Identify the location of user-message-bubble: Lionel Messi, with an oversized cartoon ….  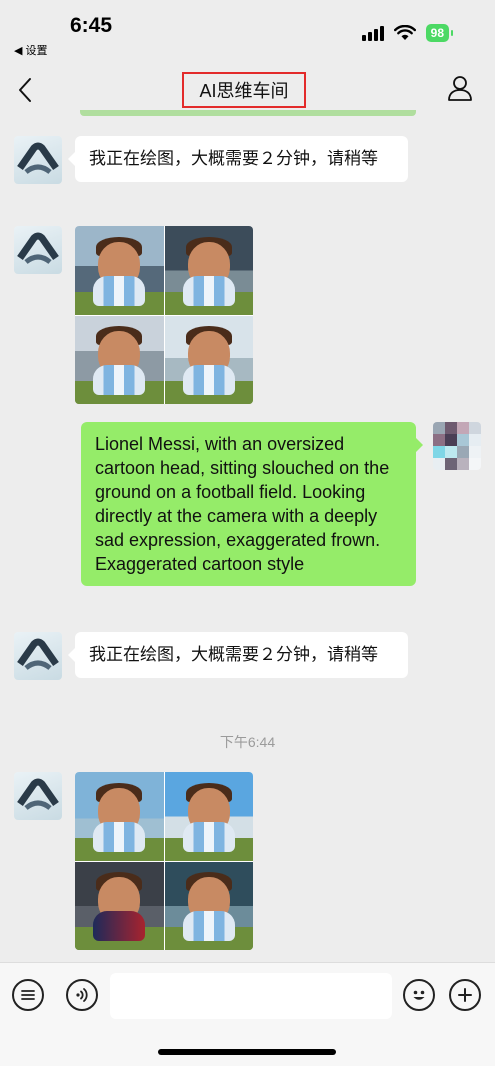
(252, 504).